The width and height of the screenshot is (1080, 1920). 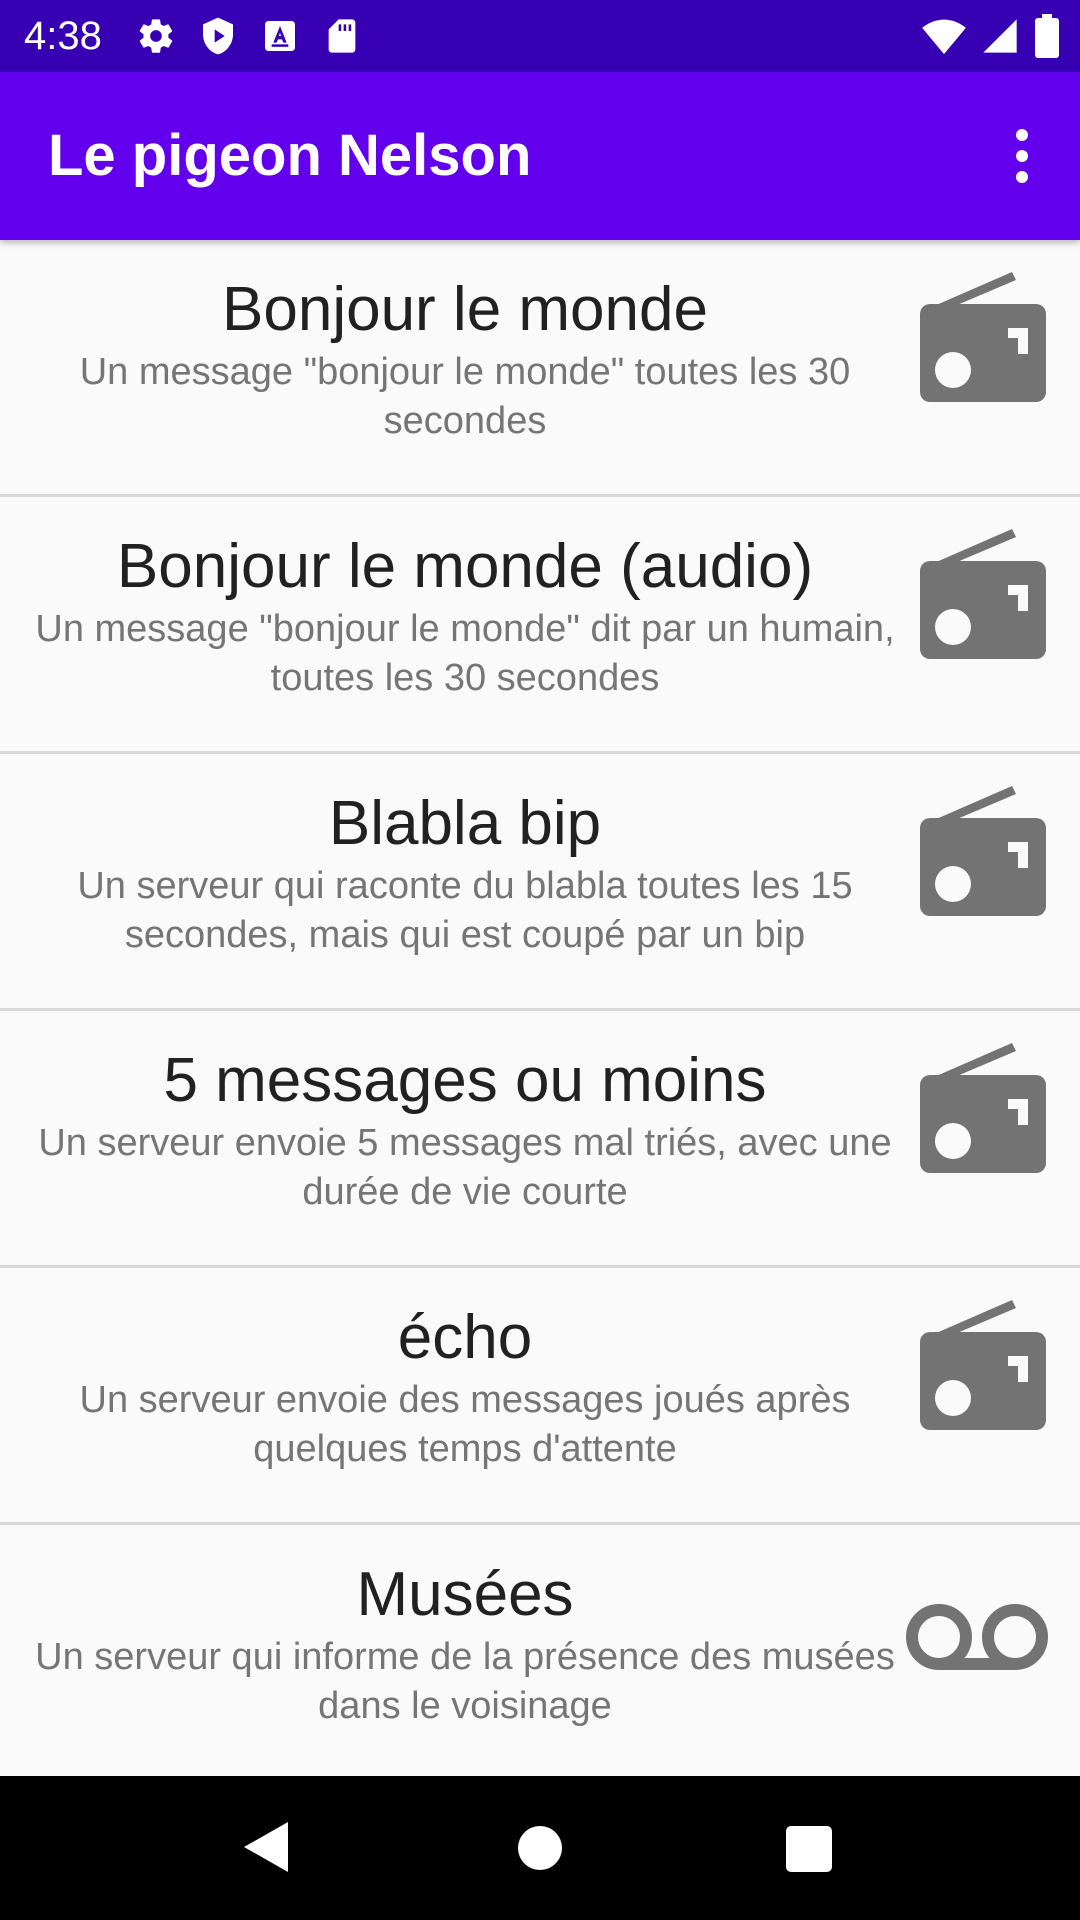 I want to click on home-circle-icon, so click(x=540, y=1848).